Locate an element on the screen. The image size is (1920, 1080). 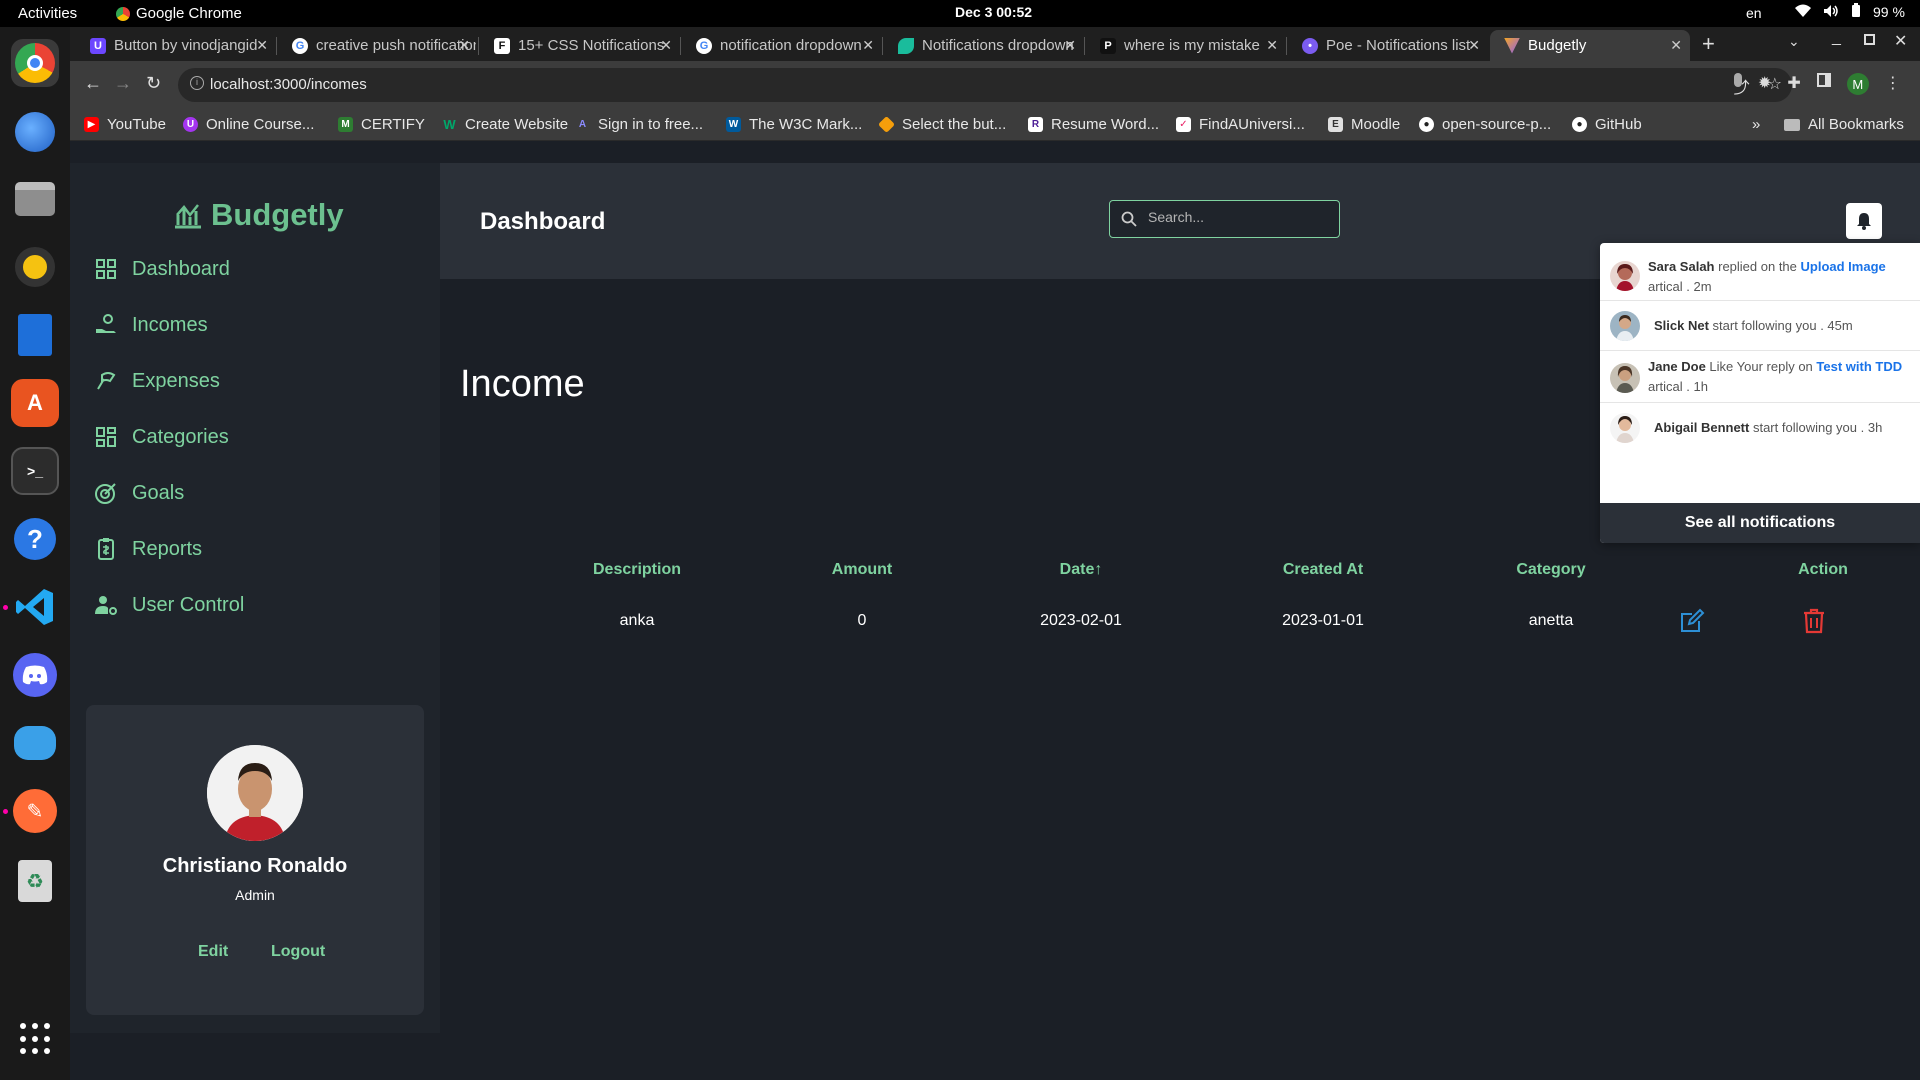
close-window-icon: ✕ is located at coordinates (1900, 41).